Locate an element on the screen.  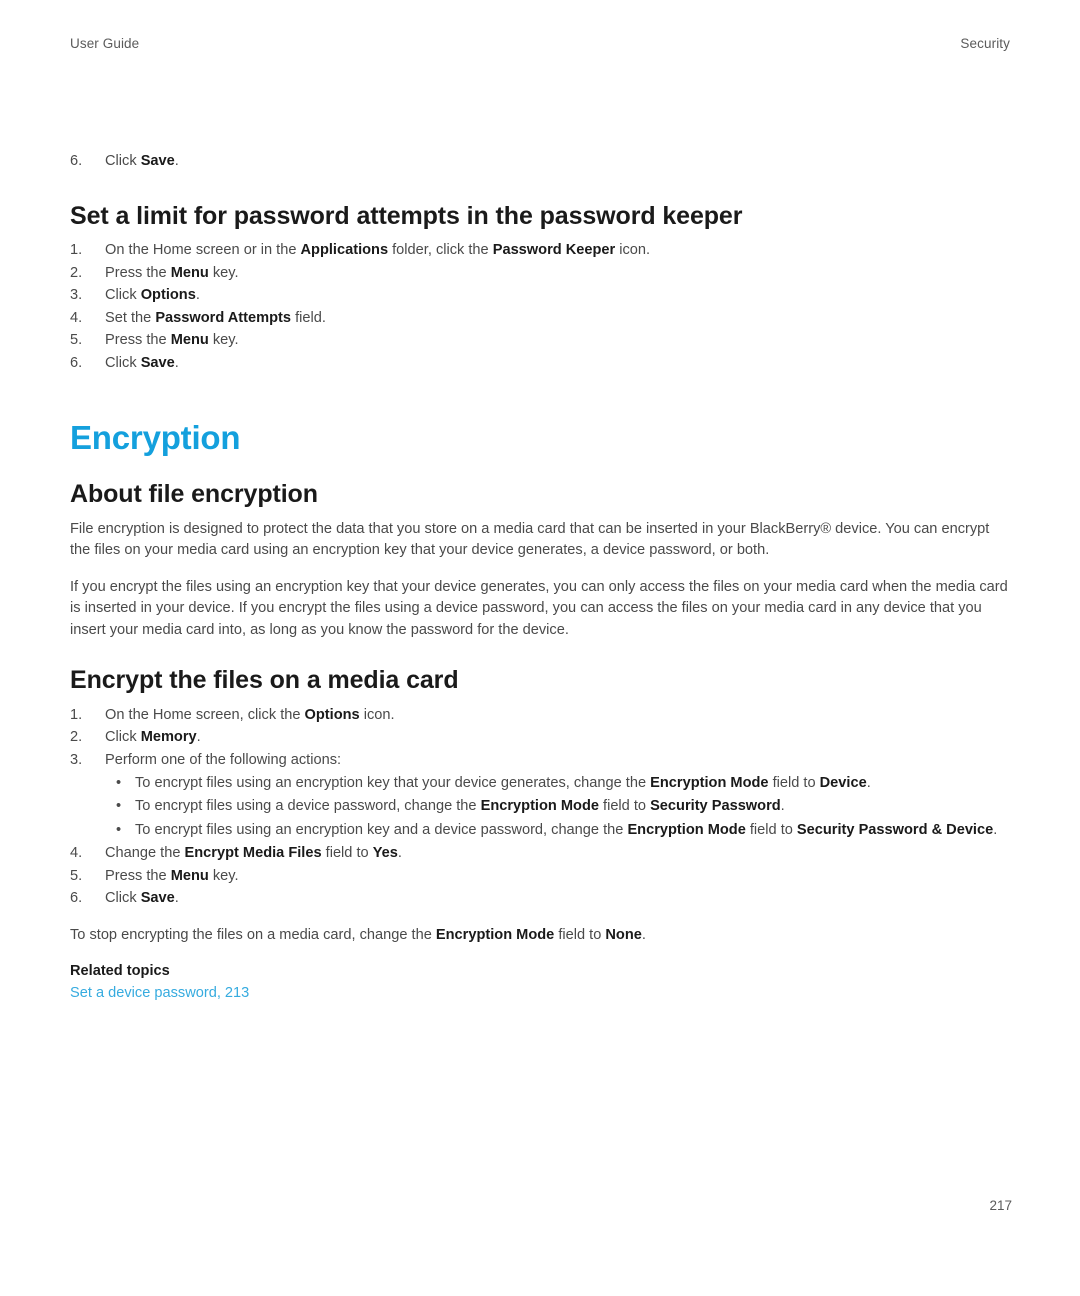
emphasis-term: Encrypt Media Files is located at coordinates (253, 853).